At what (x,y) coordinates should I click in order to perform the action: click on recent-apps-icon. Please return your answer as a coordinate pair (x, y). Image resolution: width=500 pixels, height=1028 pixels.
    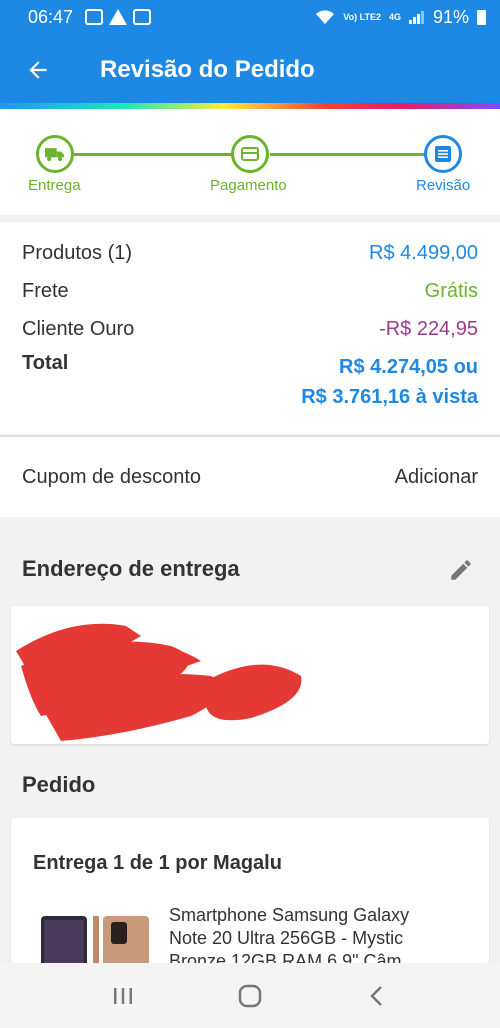
    Looking at the image, I should click on (123, 995).